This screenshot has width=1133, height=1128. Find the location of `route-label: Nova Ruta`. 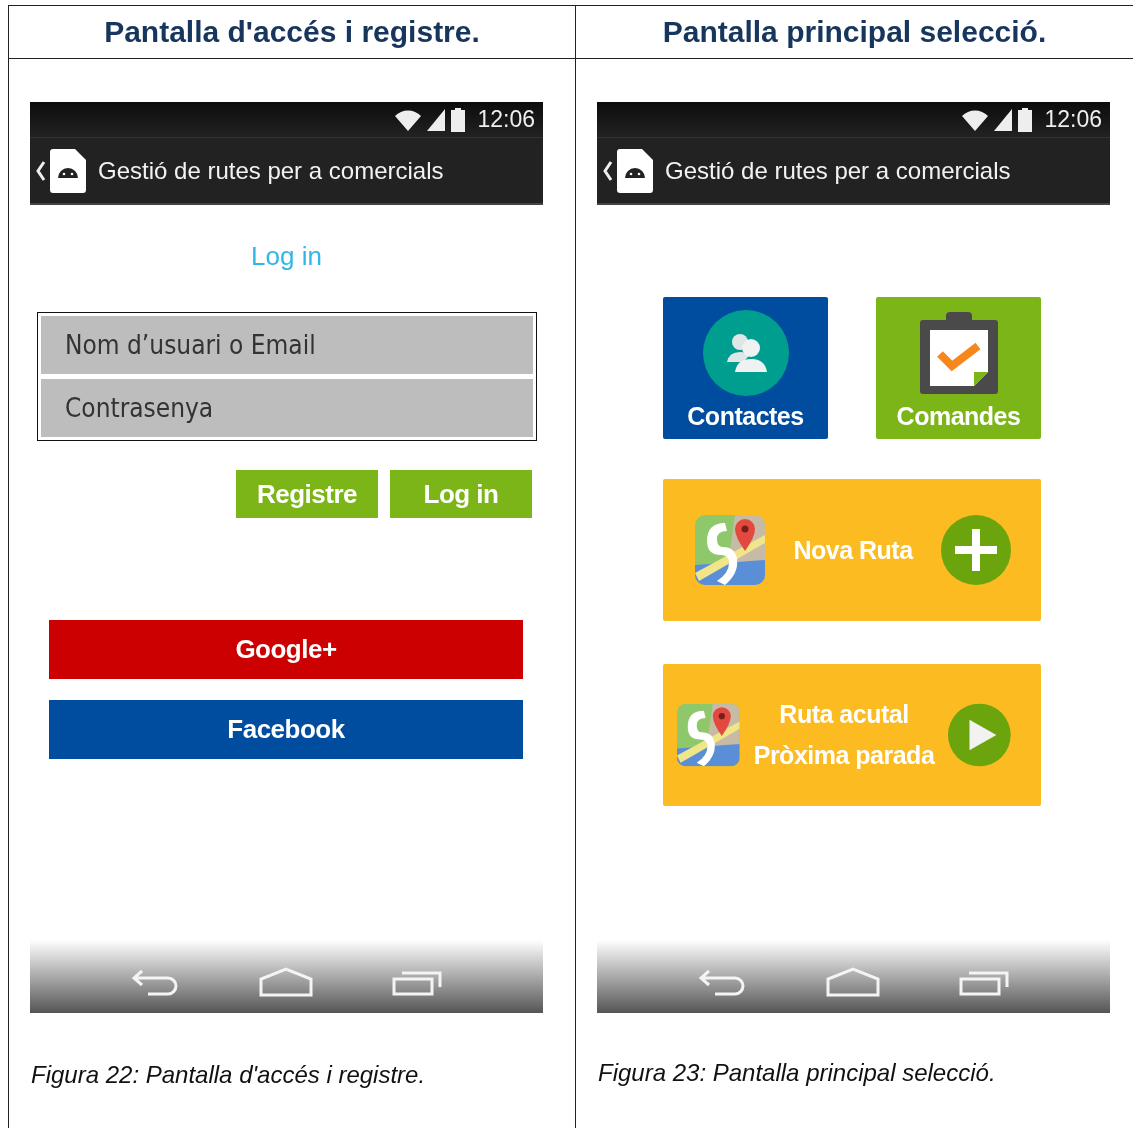

route-label: Nova Ruta is located at coordinates (853, 550).